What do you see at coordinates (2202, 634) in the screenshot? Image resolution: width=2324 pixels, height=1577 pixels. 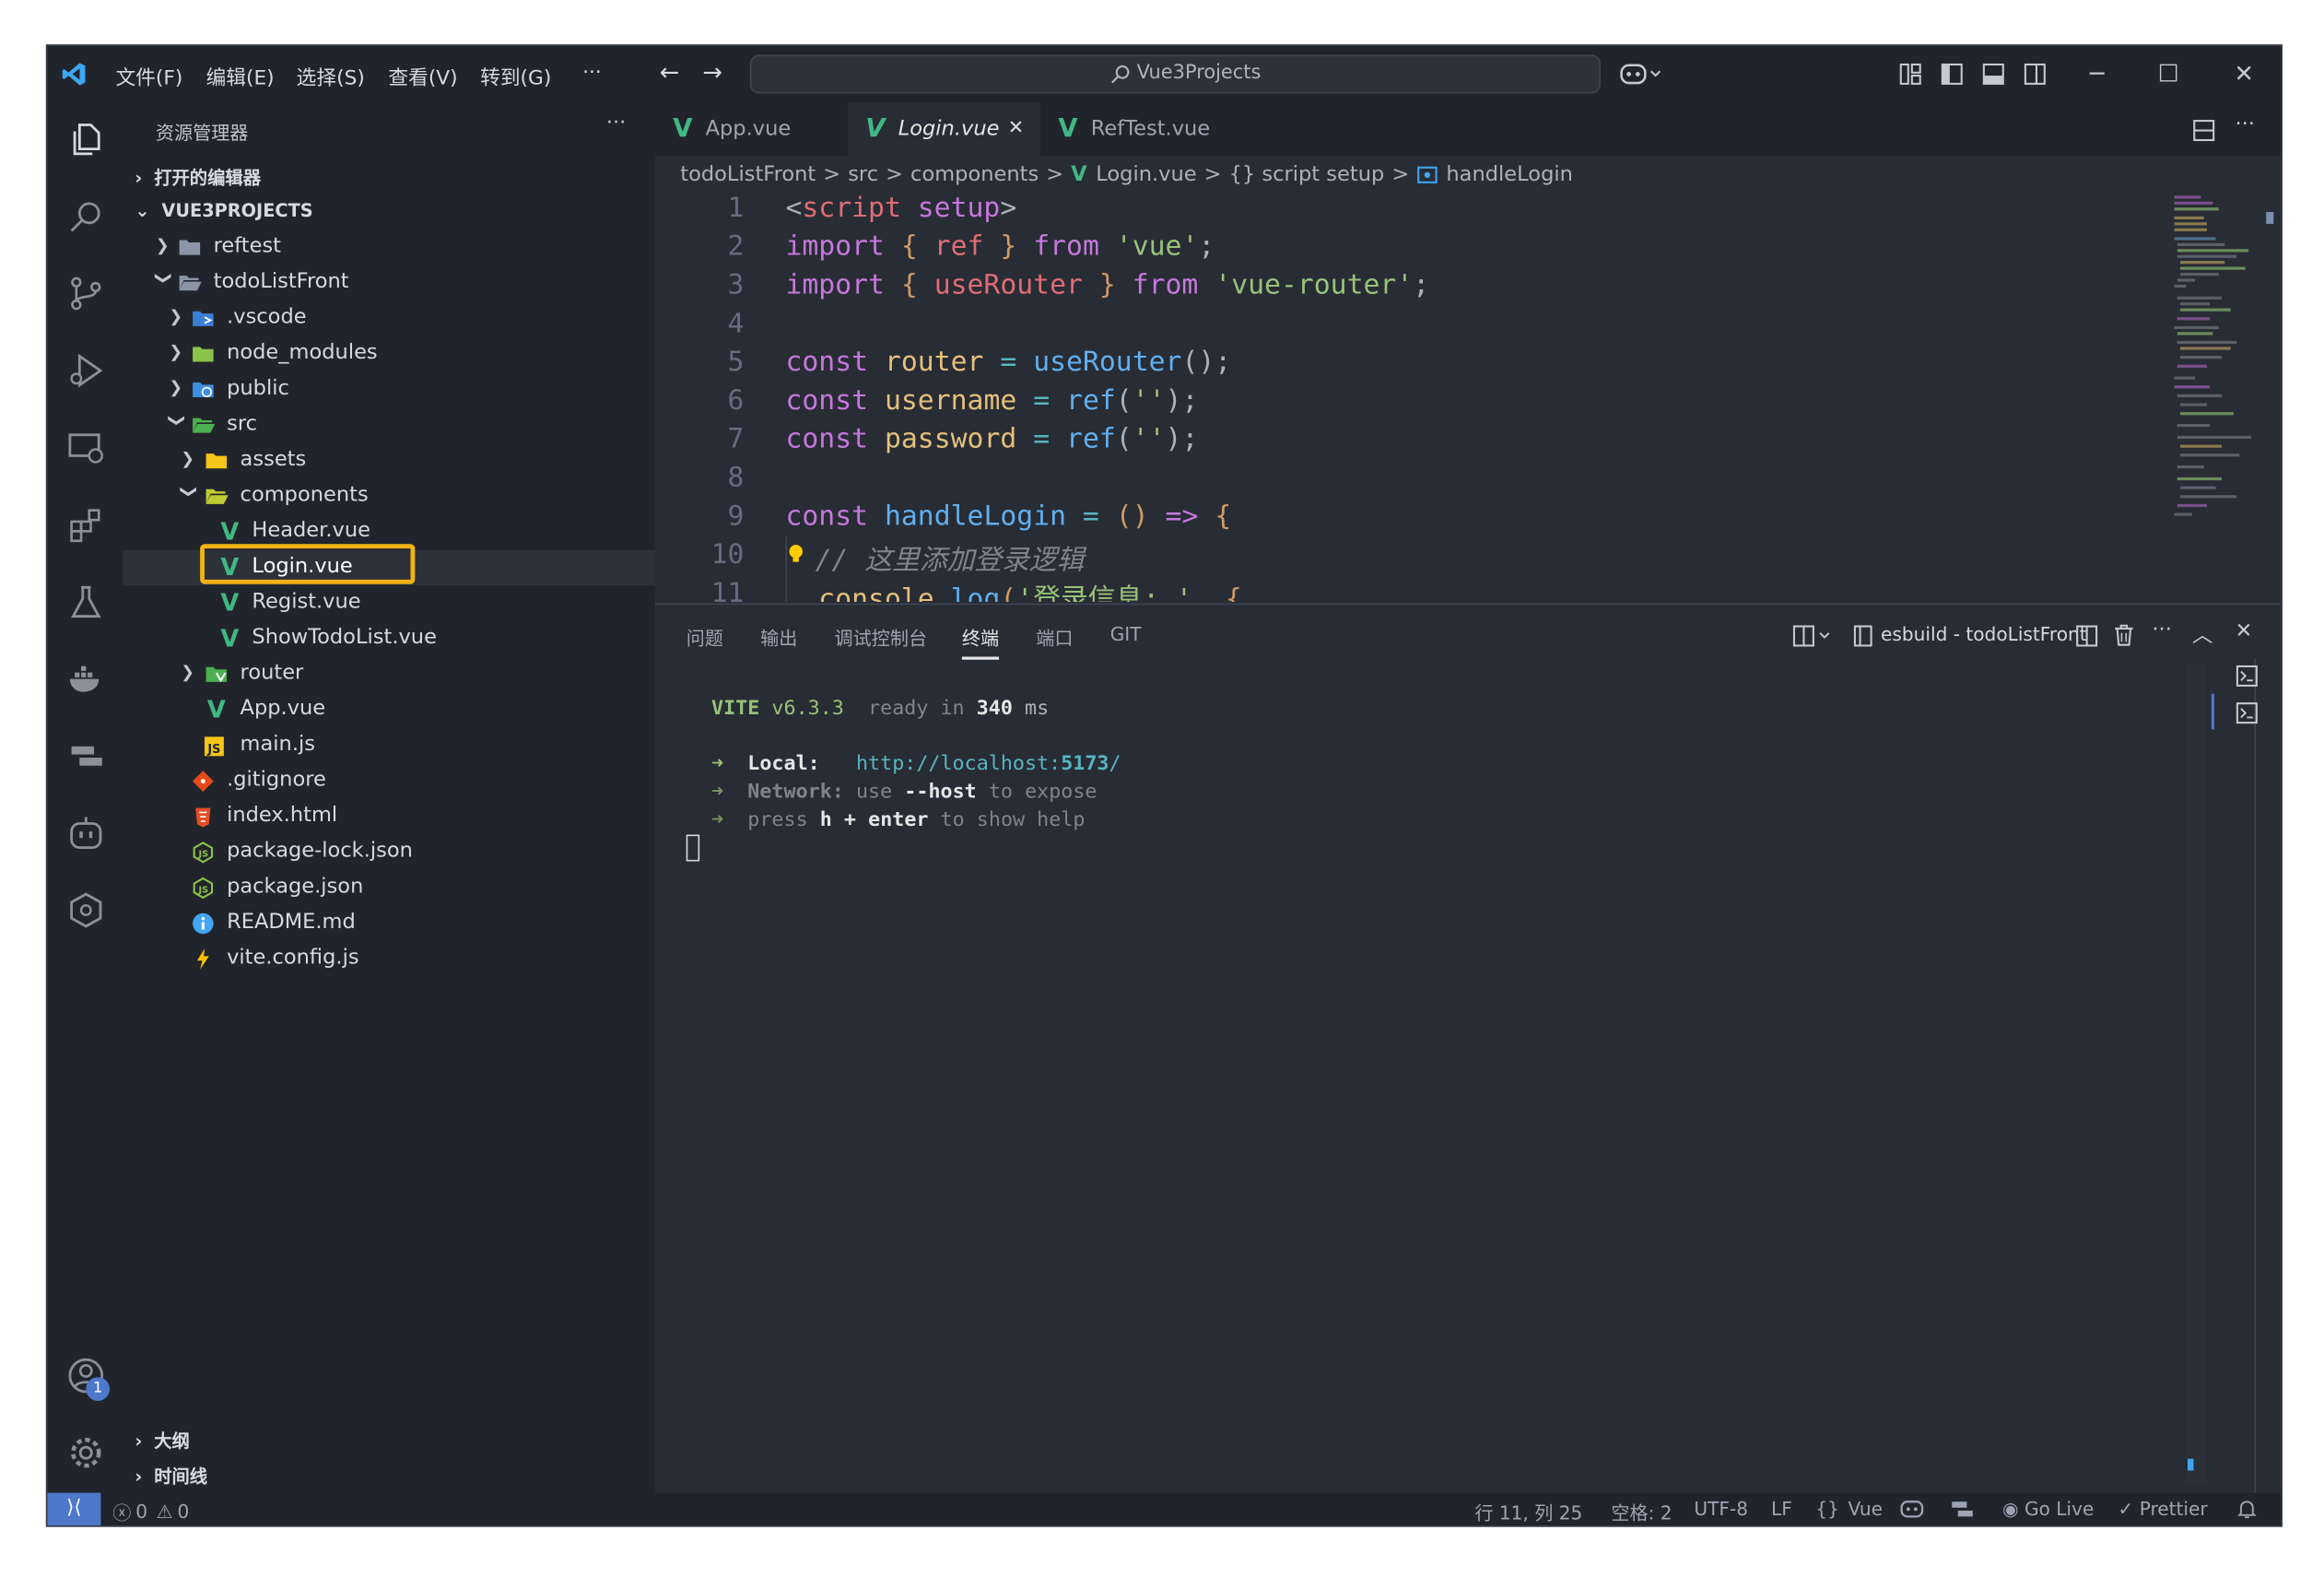 I see `maximize-panel-icon: ︿` at bounding box center [2202, 634].